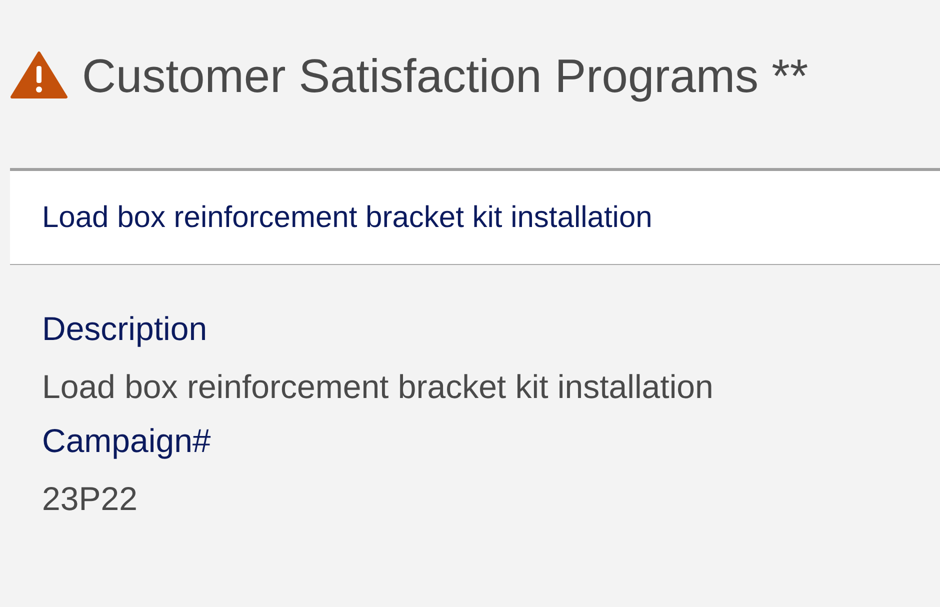  I want to click on field-label: Description, so click(125, 329).